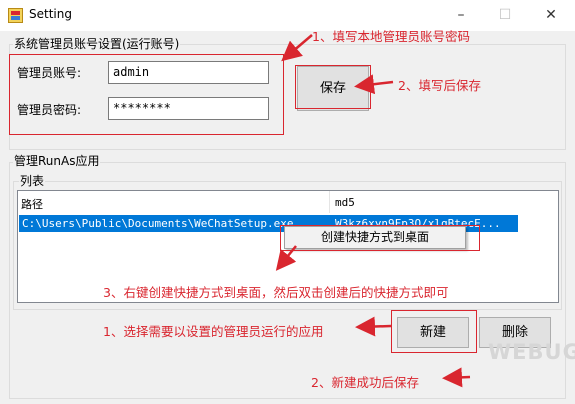 The image size is (575, 404). I want to click on arrow-to-context-menu, so click(286, 258).